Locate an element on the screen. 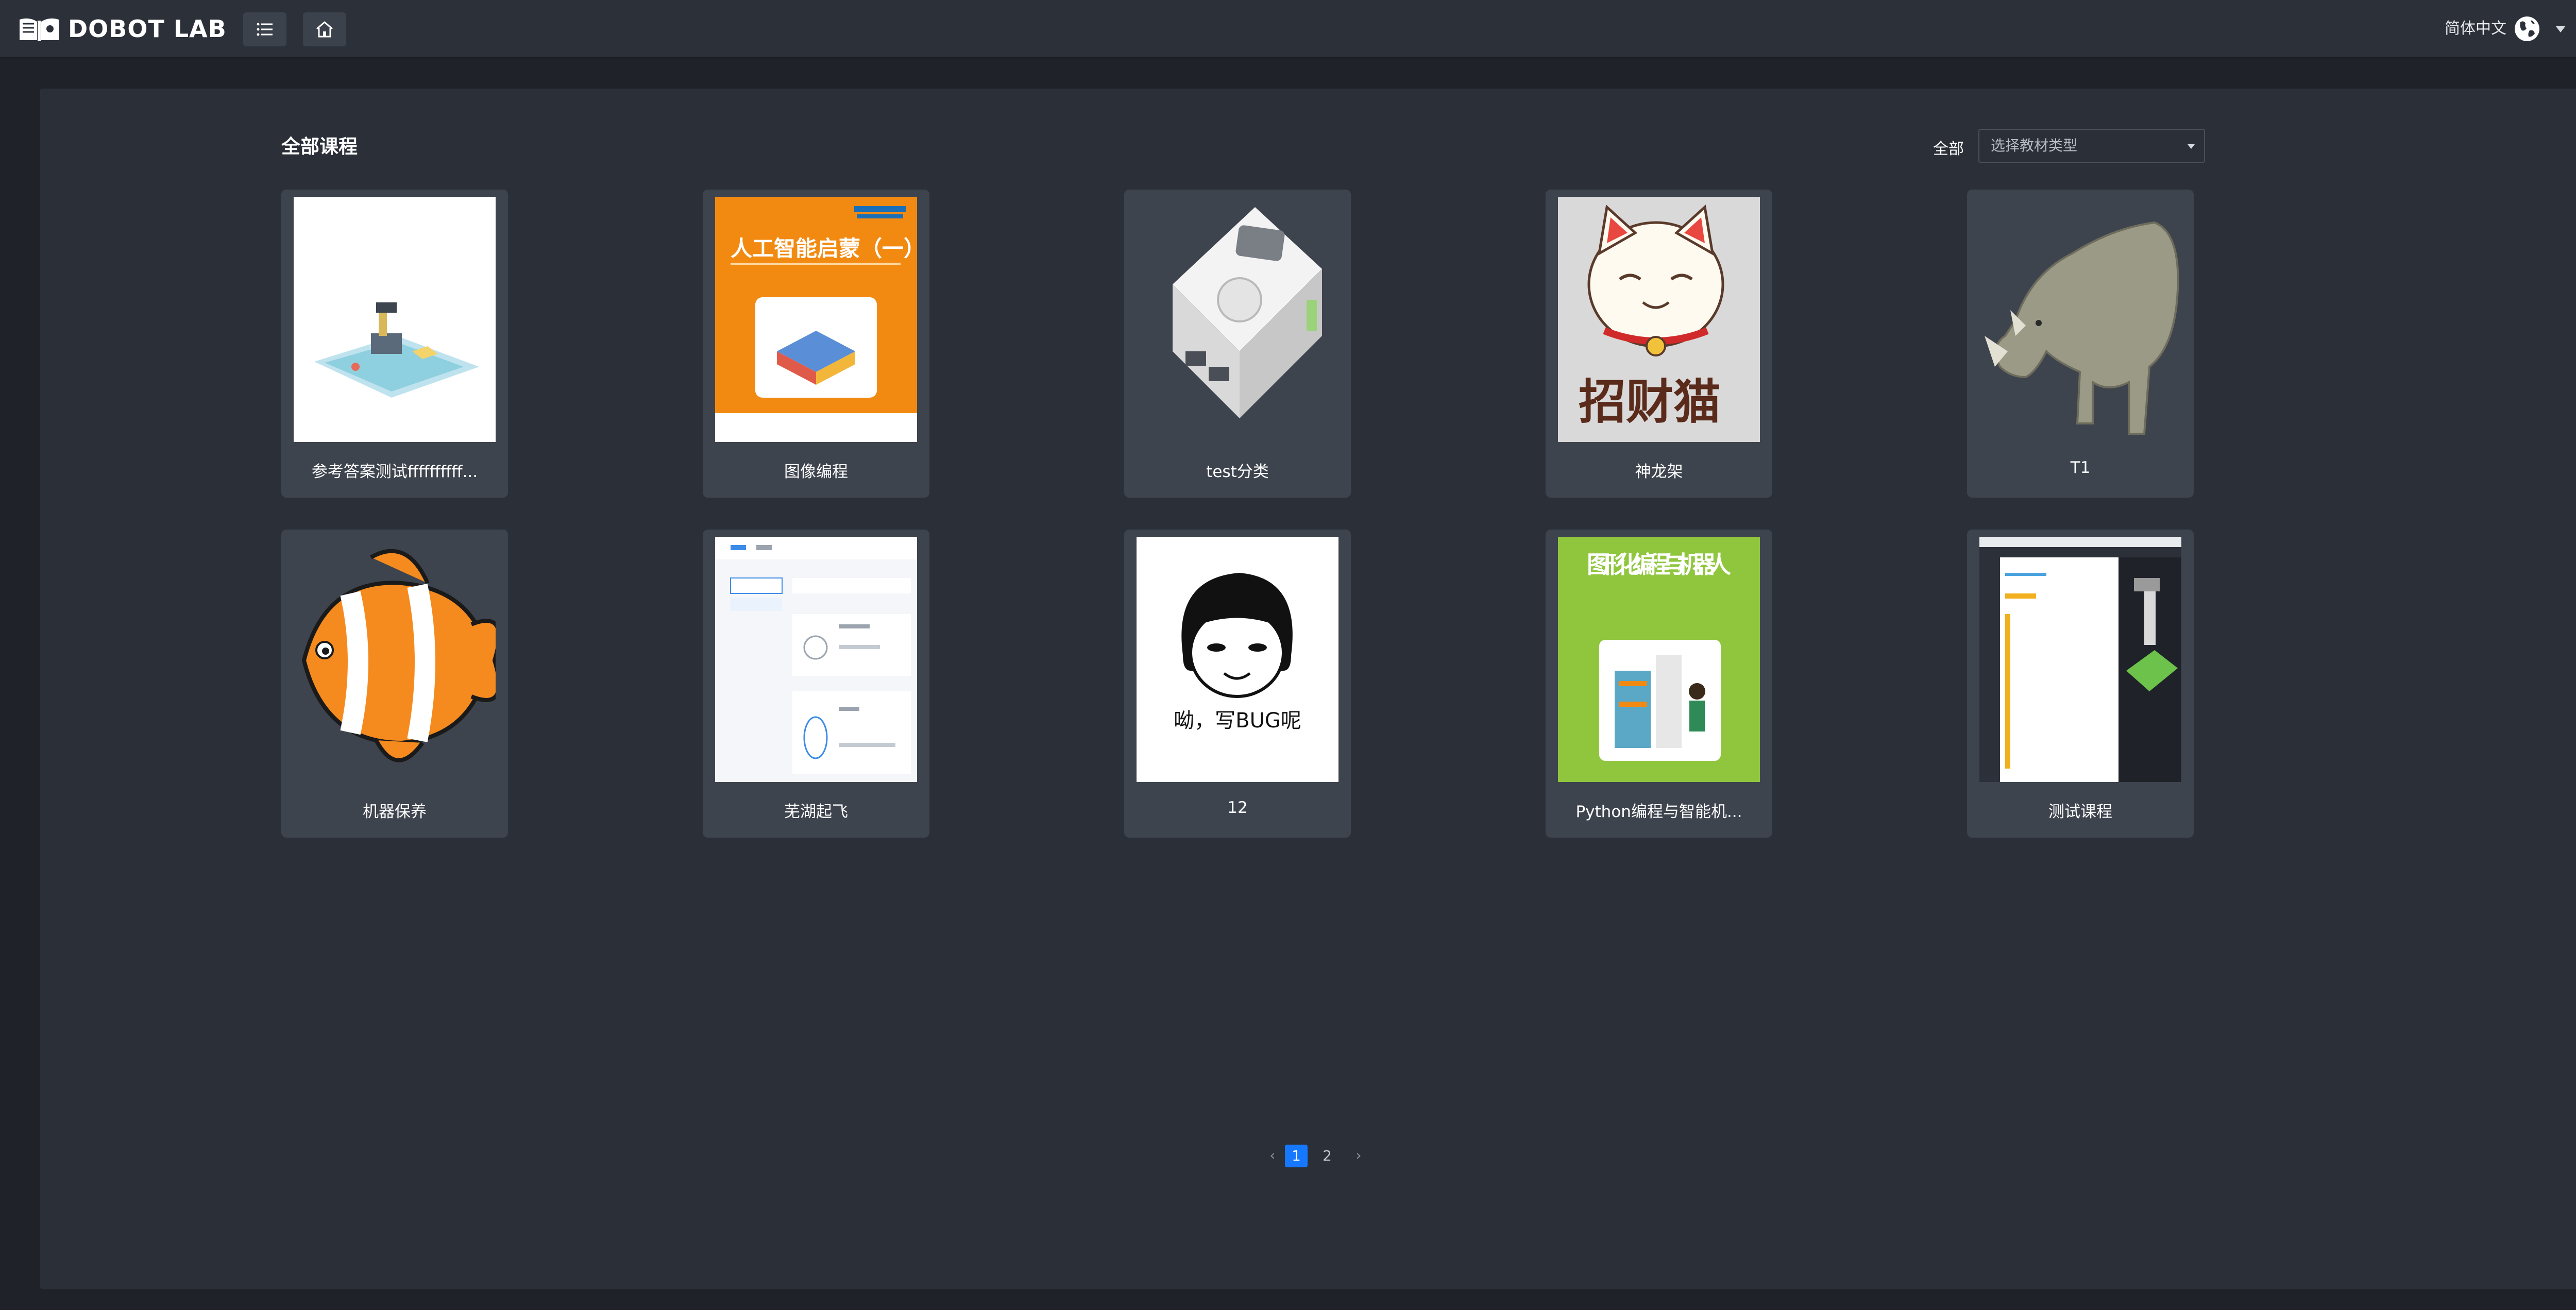  page-1-button: 1 is located at coordinates (1296, 1156).